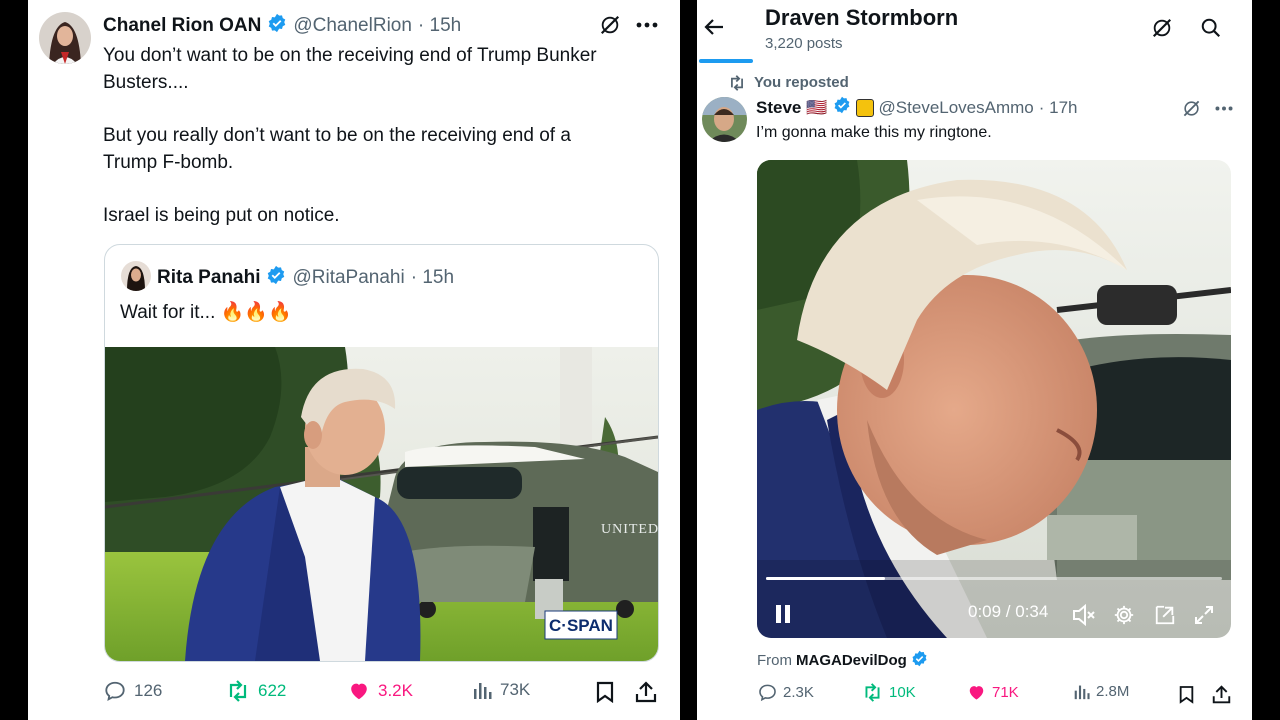  I want to click on fullscreen-icon, so click(1204, 615).